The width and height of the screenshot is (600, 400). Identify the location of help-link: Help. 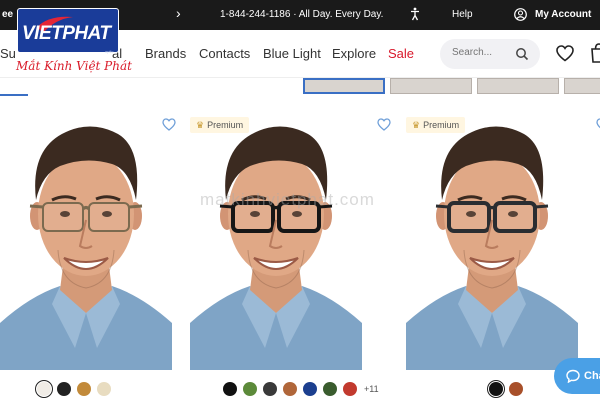
(462, 14).